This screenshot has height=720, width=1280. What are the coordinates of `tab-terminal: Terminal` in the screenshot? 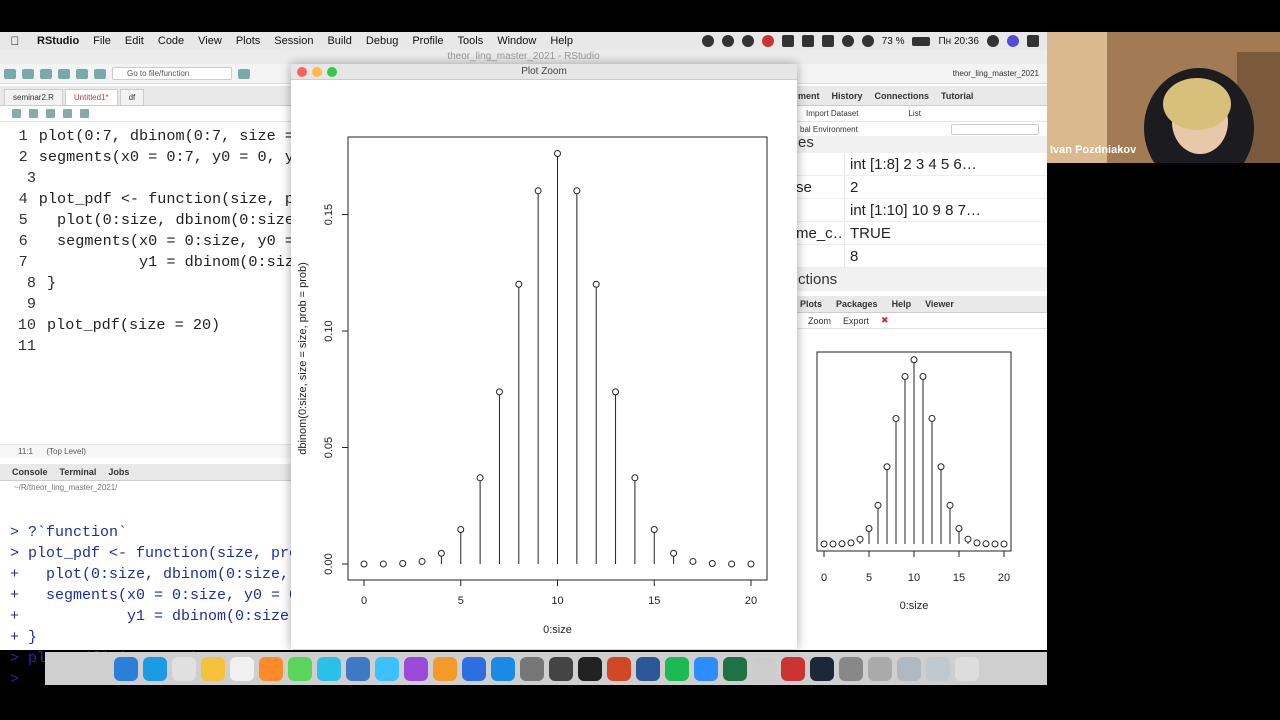 It's located at (78, 472).